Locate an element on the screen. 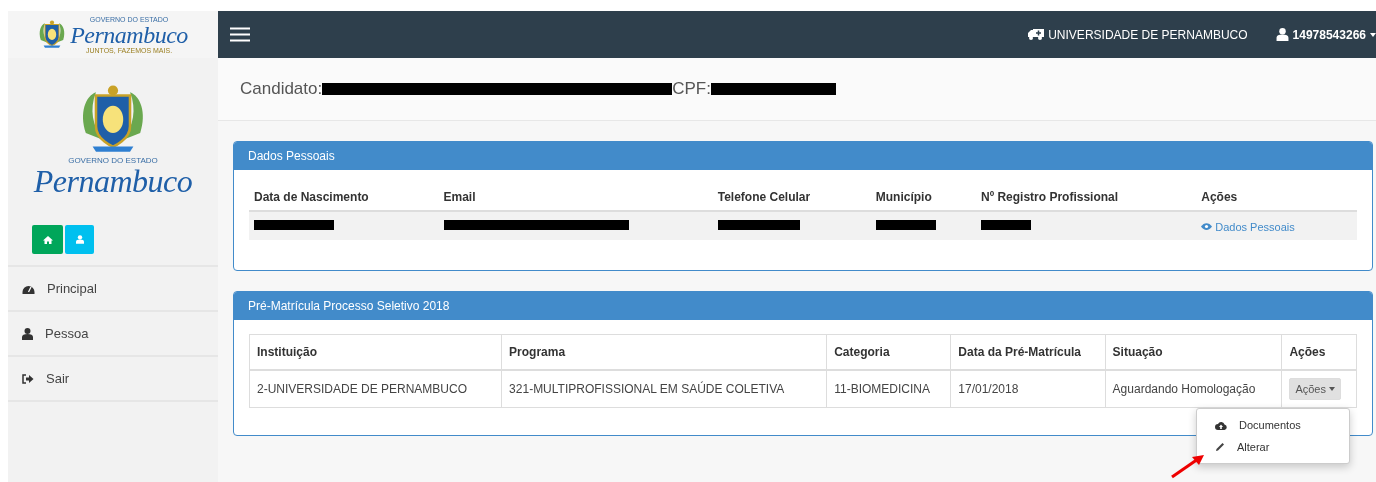 This screenshot has height=482, width=1376. home-button is located at coordinates (47, 239).